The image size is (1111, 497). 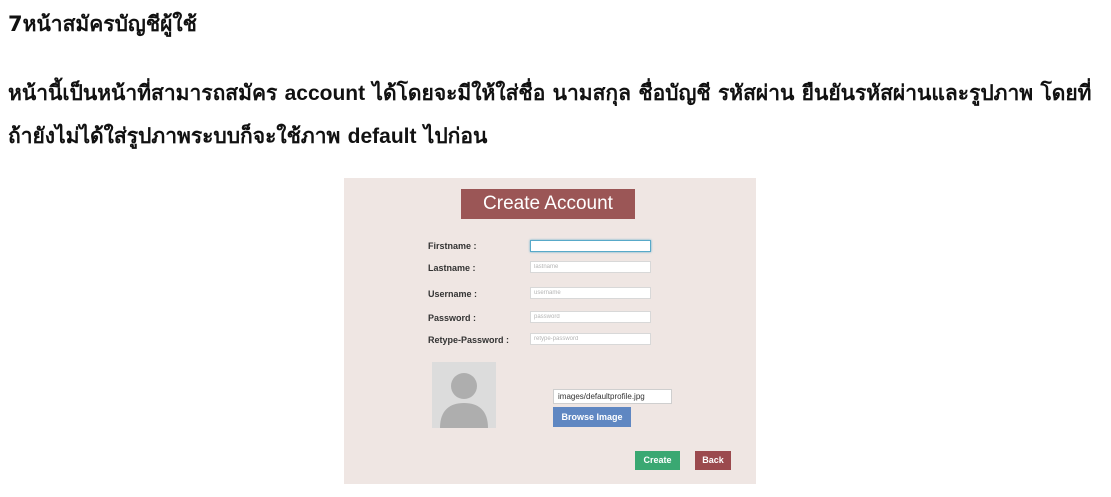 I want to click on back-button: Back, so click(x=713, y=460).